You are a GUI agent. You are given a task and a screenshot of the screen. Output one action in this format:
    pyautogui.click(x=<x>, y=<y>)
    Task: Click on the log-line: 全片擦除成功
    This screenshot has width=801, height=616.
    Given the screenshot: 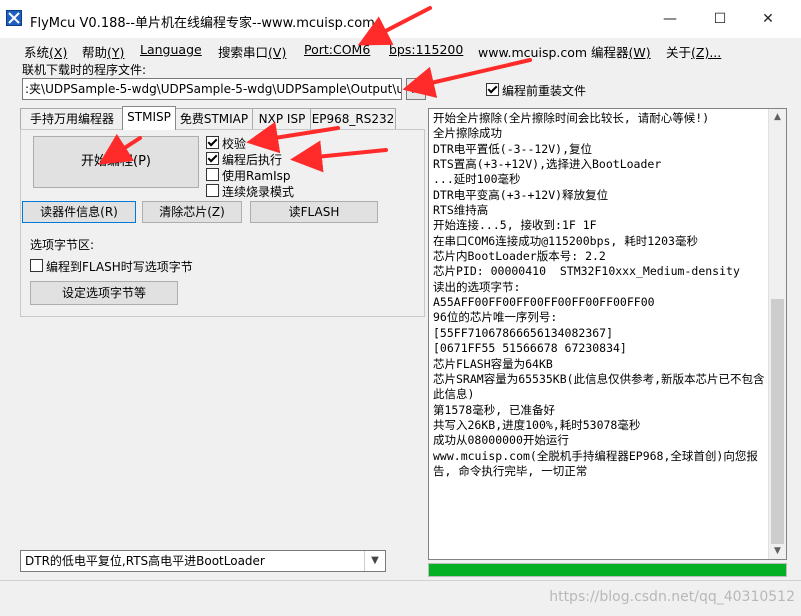 What is the action you would take?
    pyautogui.click(x=467, y=133)
    